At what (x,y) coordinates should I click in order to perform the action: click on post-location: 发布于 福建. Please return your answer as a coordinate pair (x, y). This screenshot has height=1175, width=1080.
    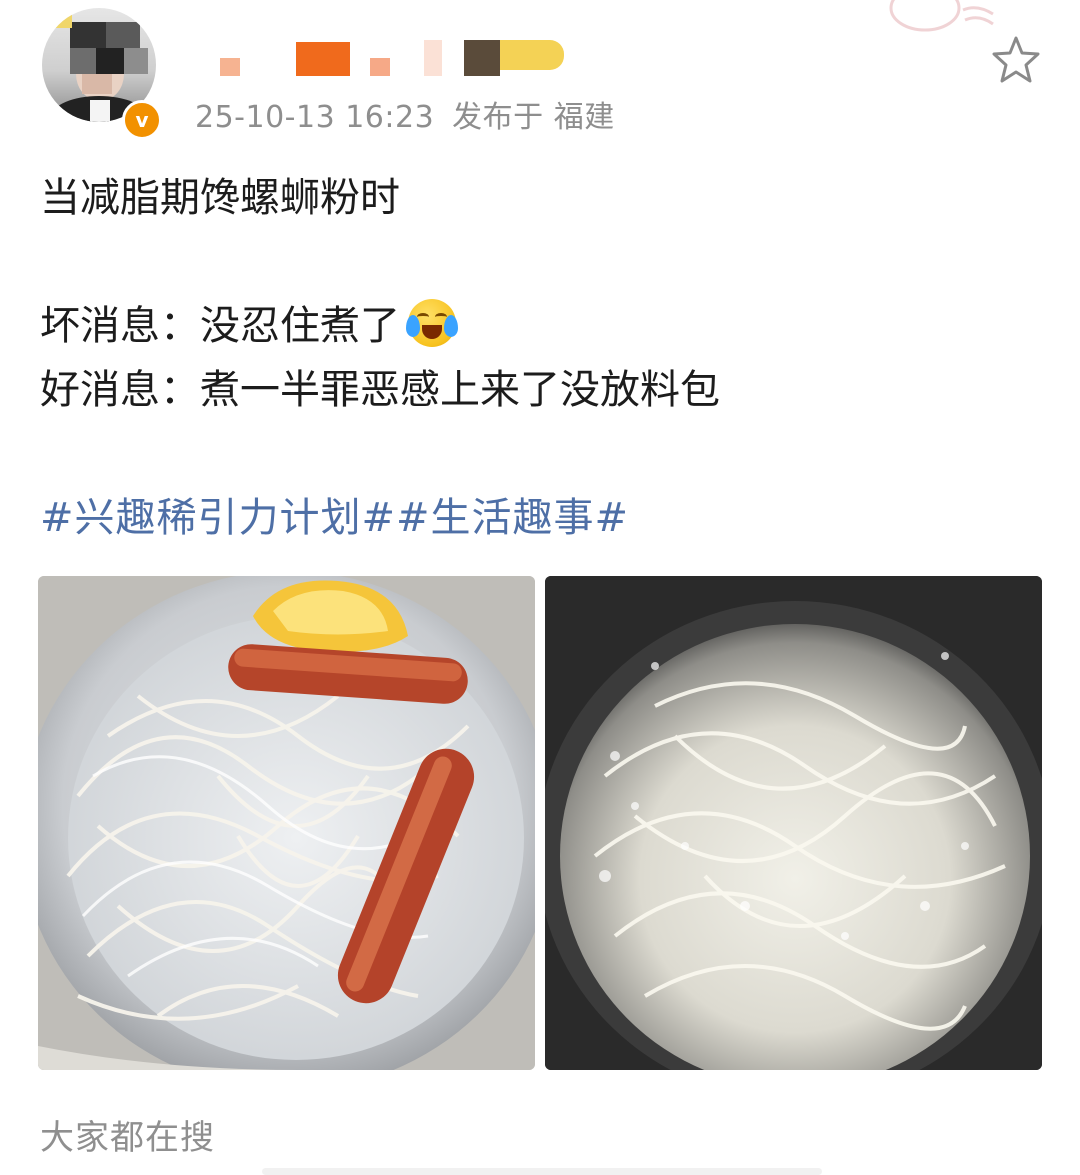
    Looking at the image, I should click on (533, 117).